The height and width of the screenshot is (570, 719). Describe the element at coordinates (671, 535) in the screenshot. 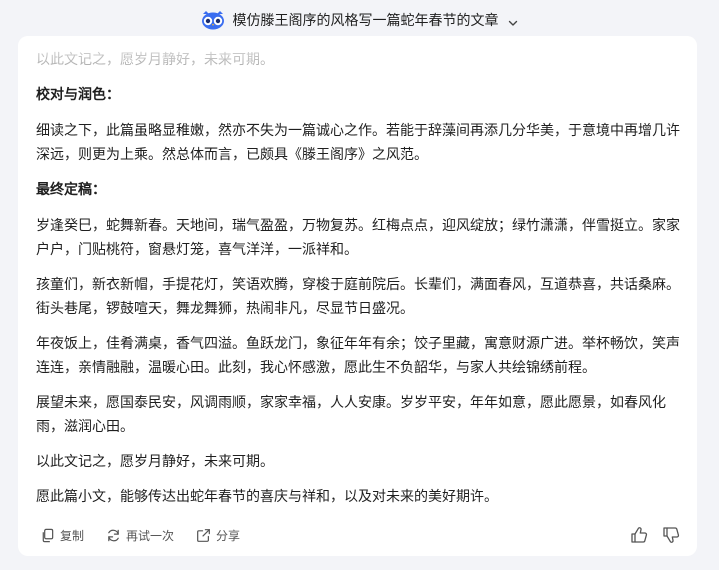

I see `thumbs-down-icon` at that location.